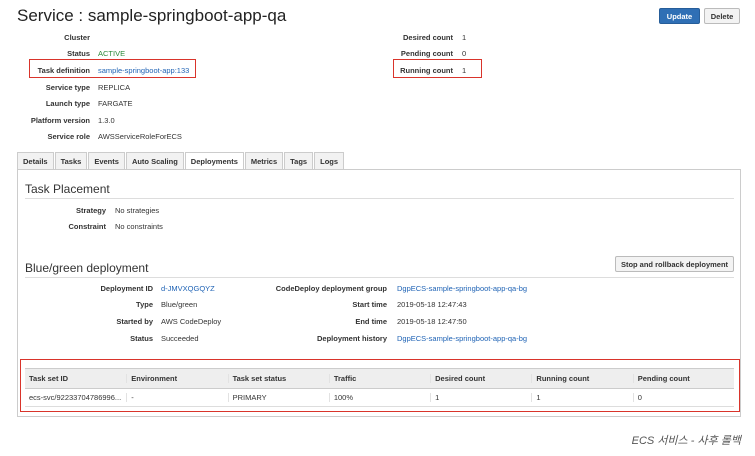 This screenshot has width=755, height=456. I want to click on bluegreen-title: Blue/green deployment, so click(87, 268).